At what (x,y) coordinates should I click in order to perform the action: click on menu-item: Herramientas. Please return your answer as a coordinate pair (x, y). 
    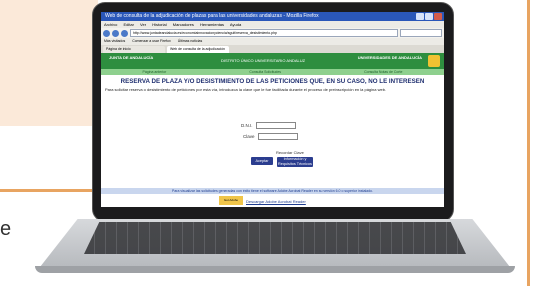
    Looking at the image, I should click on (212, 24).